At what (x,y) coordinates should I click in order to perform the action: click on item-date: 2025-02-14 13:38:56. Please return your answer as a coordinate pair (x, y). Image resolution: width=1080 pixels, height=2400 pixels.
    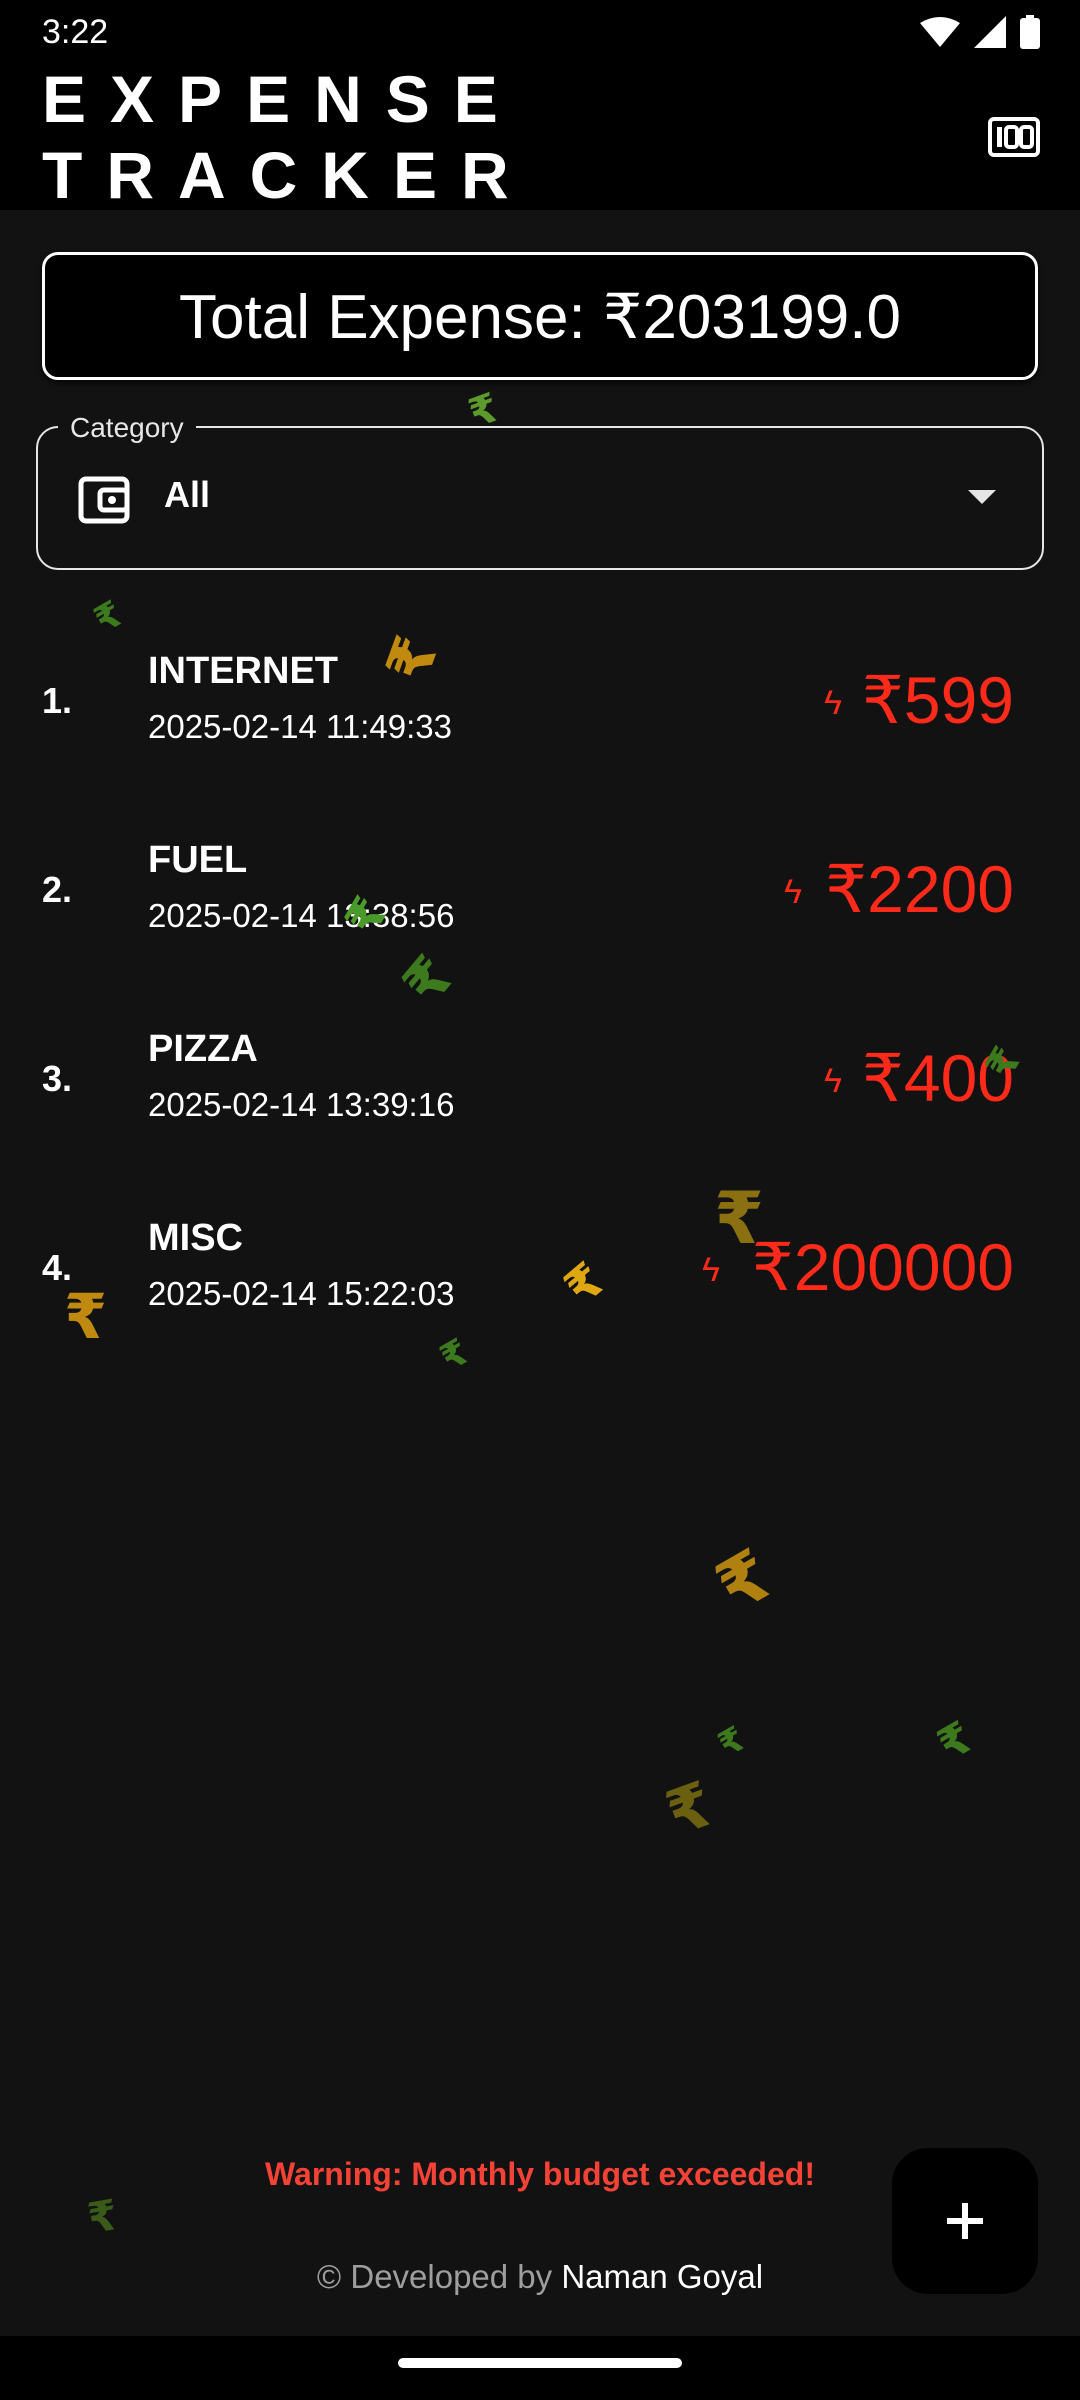
    Looking at the image, I should click on (301, 915).